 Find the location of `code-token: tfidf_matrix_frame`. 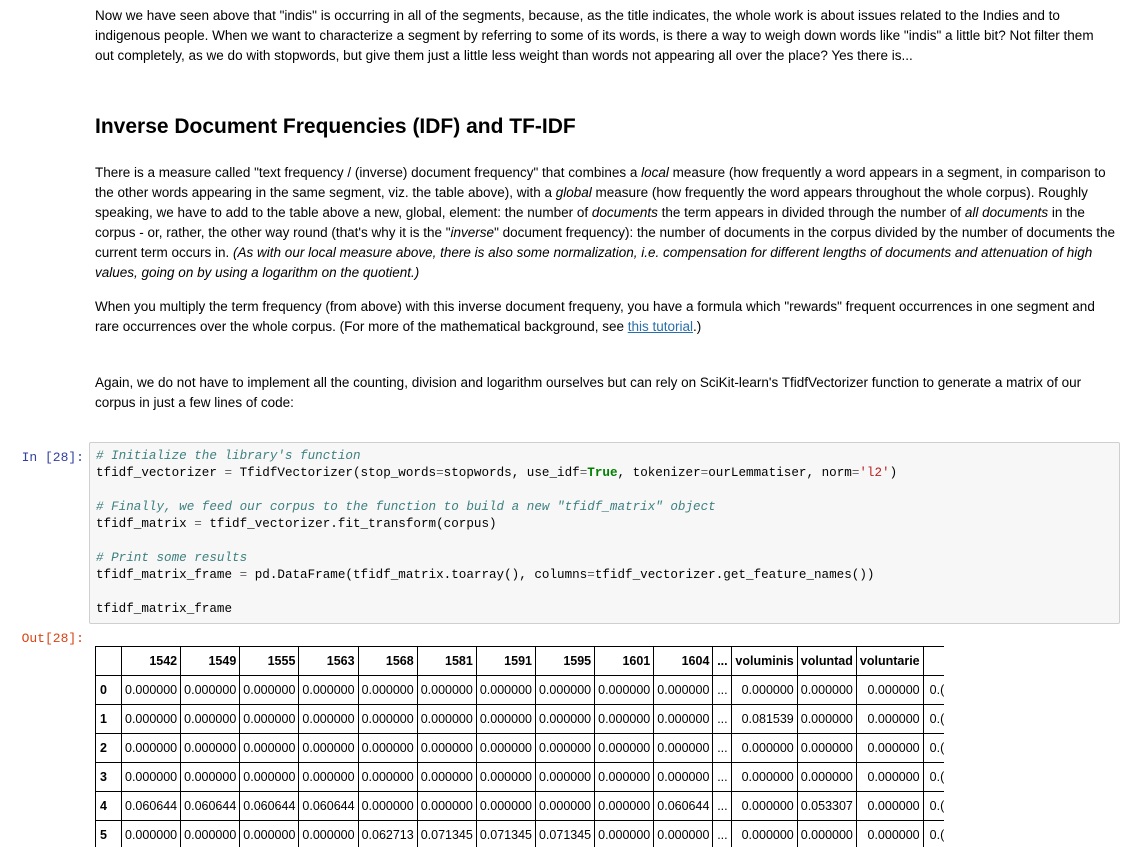

code-token: tfidf_matrix_frame is located at coordinates (164, 609).